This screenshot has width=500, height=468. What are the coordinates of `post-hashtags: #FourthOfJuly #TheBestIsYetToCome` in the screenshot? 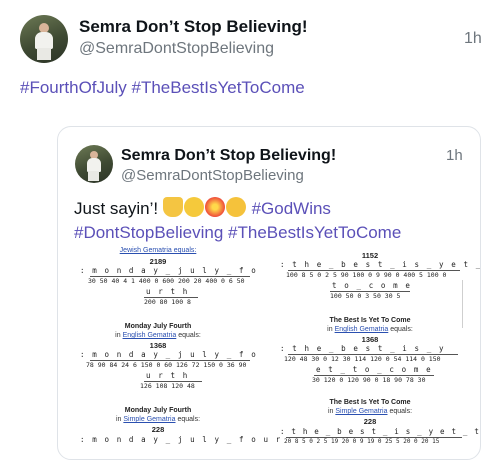 It's located at (162, 88).